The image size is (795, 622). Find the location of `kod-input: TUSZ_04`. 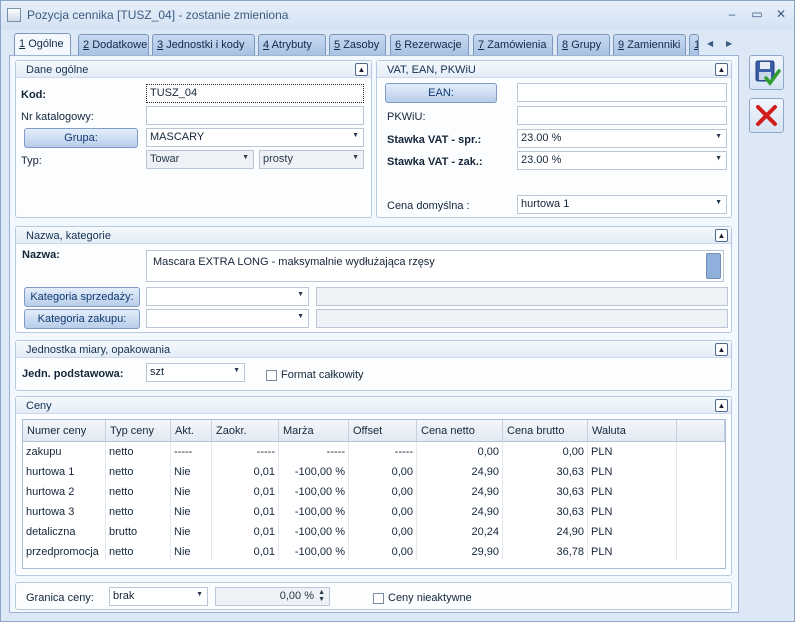

kod-input: TUSZ_04 is located at coordinates (255, 93).